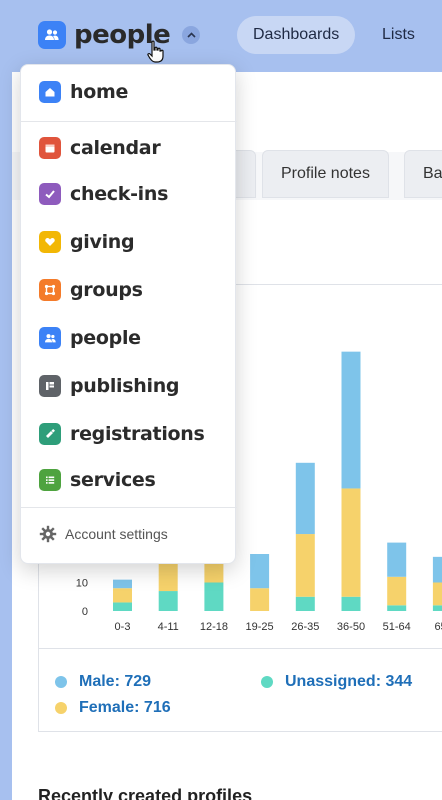 The height and width of the screenshot is (800, 442). I want to click on legend-male: Male: 729, so click(103, 682).